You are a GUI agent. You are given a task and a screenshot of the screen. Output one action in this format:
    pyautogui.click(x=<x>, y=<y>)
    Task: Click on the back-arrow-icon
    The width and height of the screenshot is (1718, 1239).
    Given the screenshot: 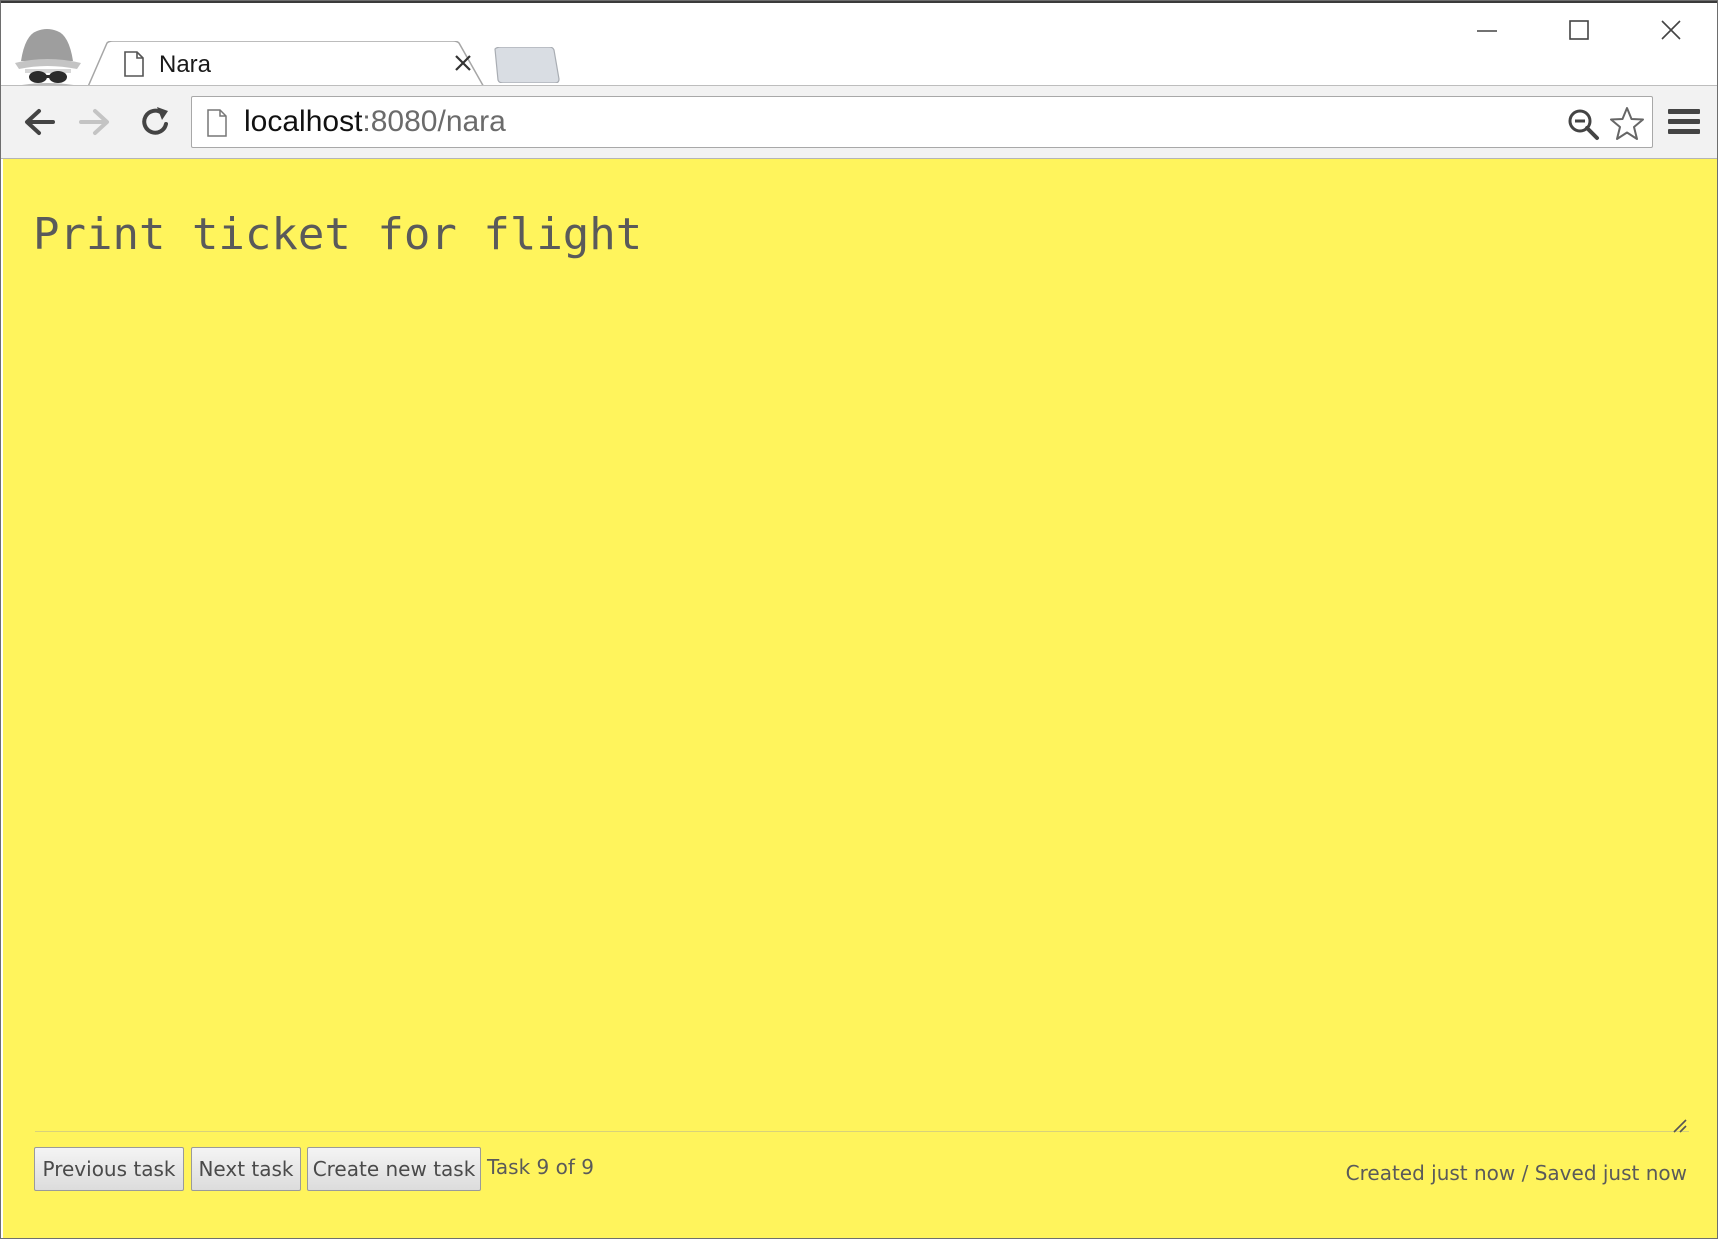 What is the action you would take?
    pyautogui.click(x=39, y=122)
    